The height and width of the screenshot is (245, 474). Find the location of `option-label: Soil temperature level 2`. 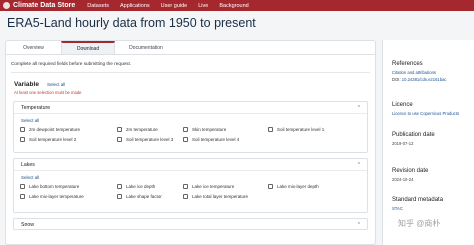

option-label: Soil temperature level 2 is located at coordinates (53, 139).